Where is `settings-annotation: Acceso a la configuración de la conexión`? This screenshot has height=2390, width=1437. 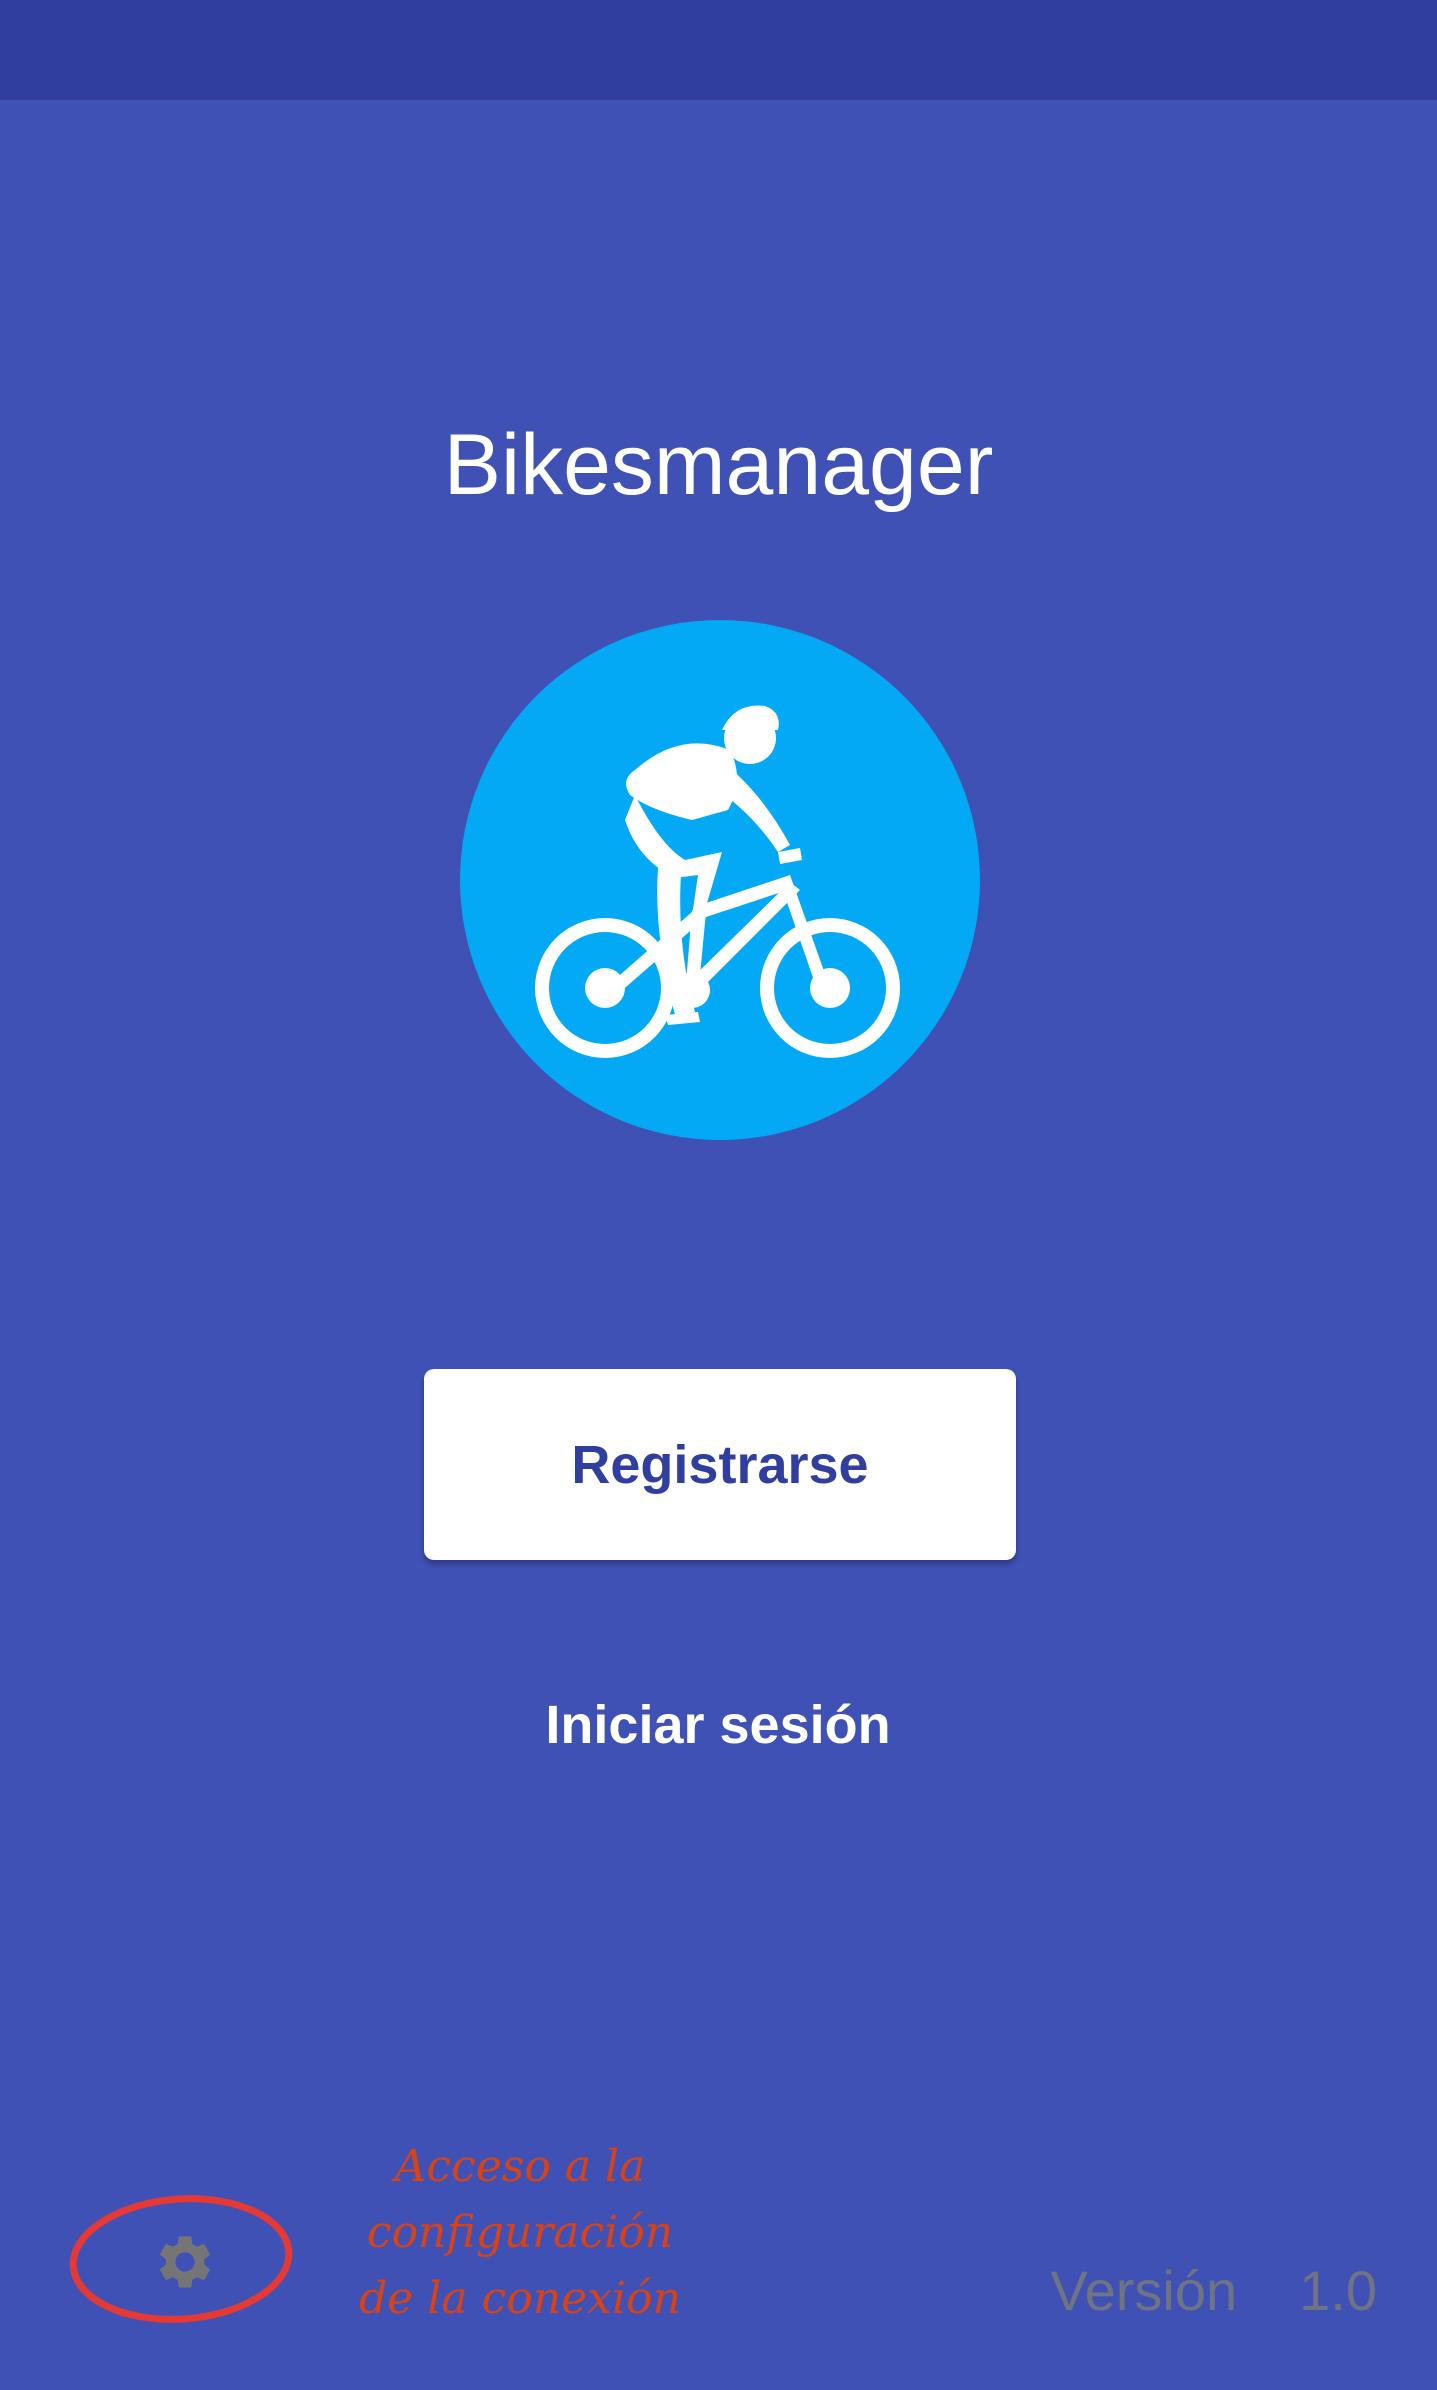
settings-annotation: Acceso a la configuración de la conexión is located at coordinates (520, 2233).